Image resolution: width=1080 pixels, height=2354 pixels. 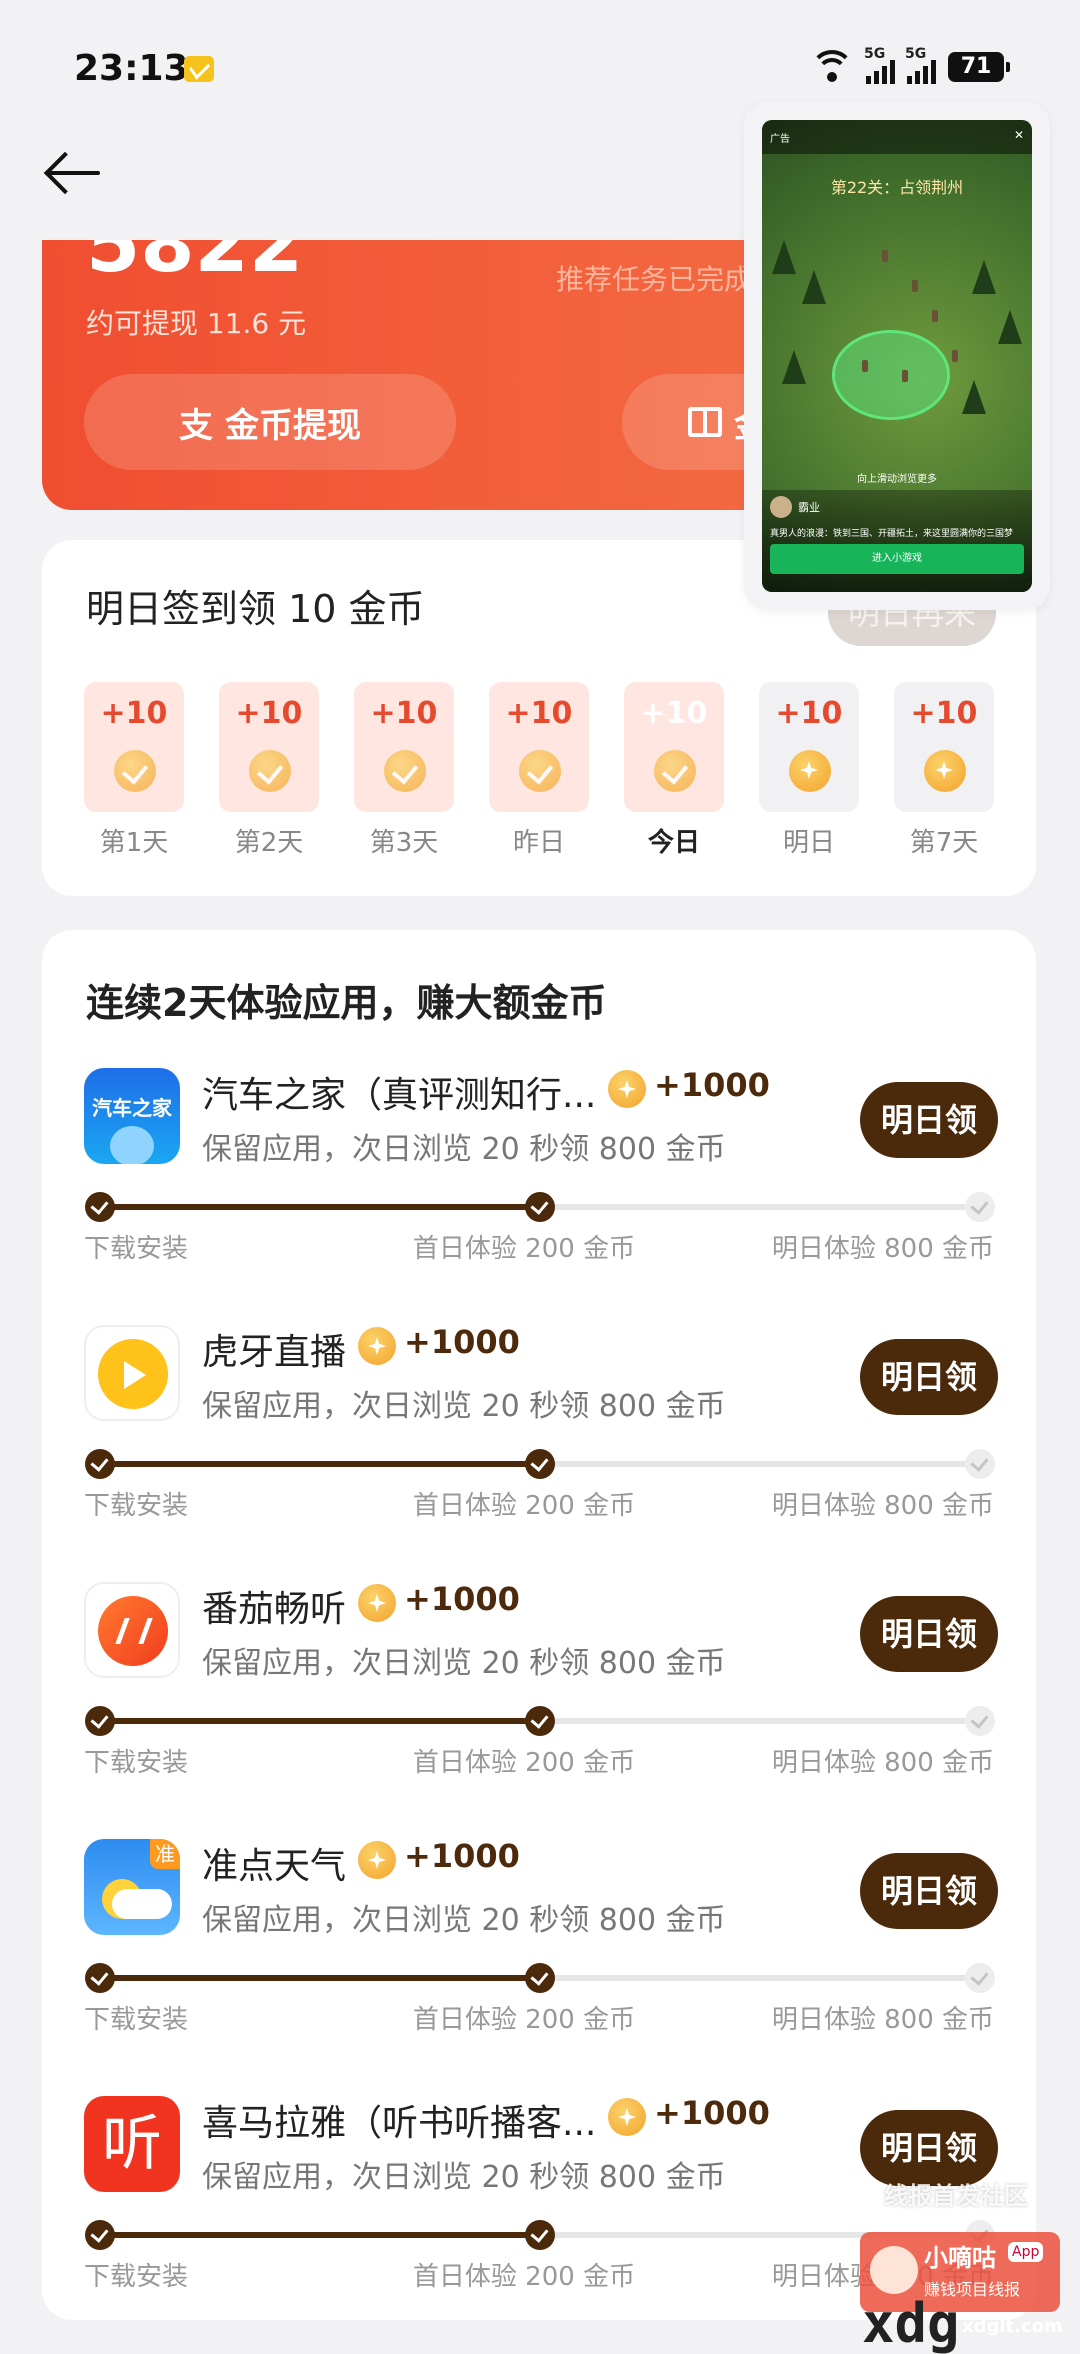 What do you see at coordinates (897, 479) in the screenshot?
I see `mini-game-hint: 向上滑动浏览更多` at bounding box center [897, 479].